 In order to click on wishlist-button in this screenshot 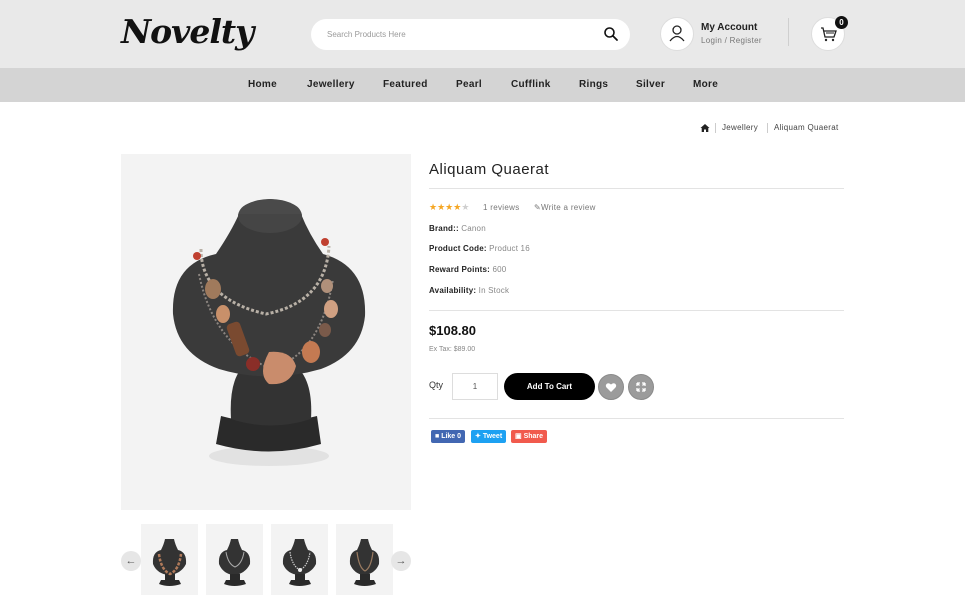, I will do `click(611, 387)`.